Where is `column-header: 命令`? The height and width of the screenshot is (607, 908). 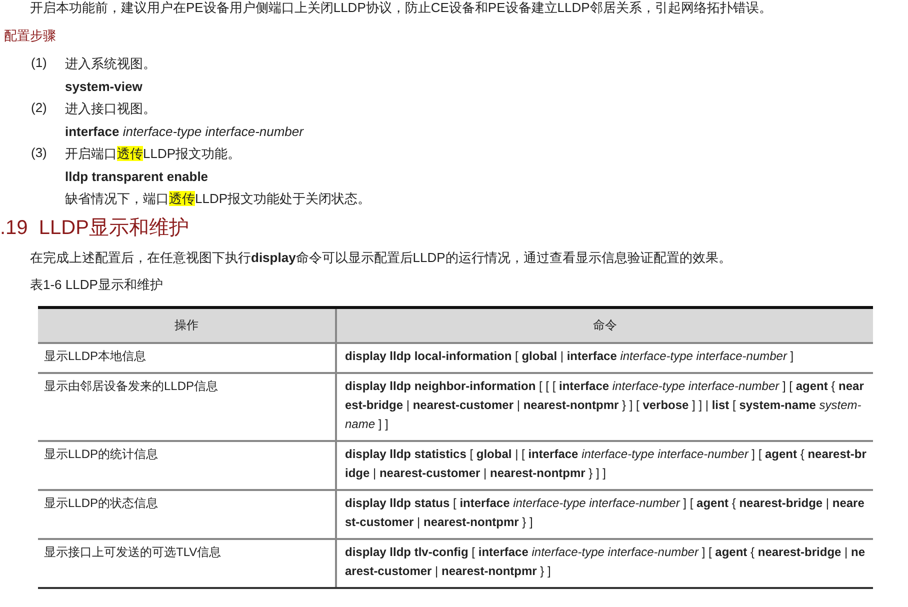 column-header: 命令 is located at coordinates (604, 325).